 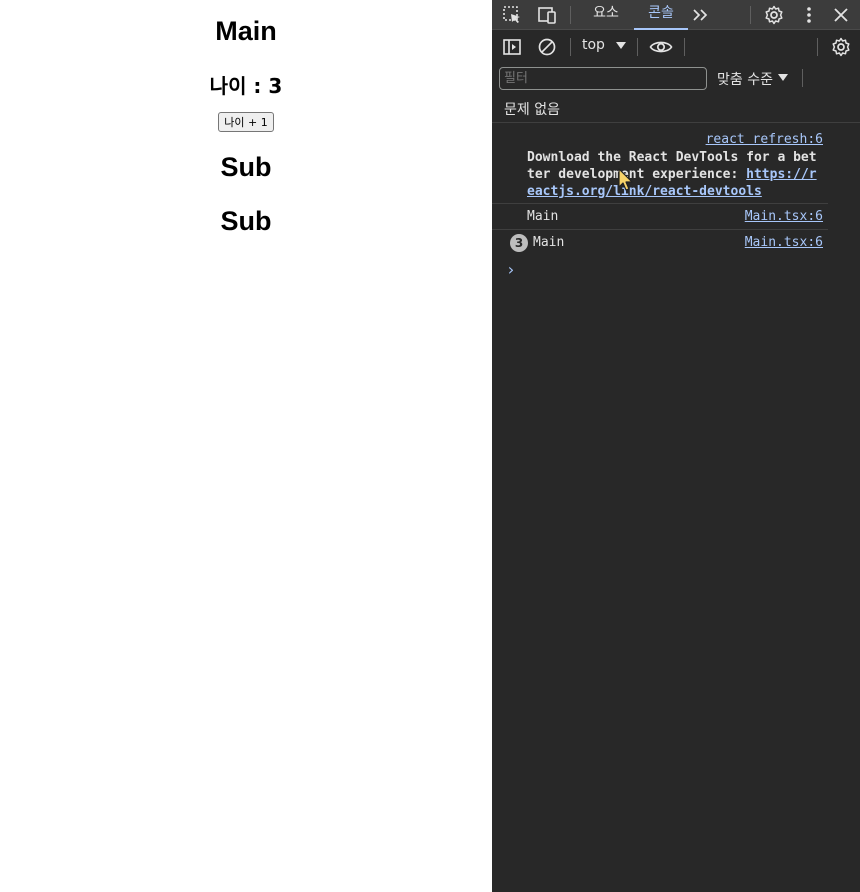 What do you see at coordinates (246, 86) in the screenshot?
I see `age-heading: 나이 : 3` at bounding box center [246, 86].